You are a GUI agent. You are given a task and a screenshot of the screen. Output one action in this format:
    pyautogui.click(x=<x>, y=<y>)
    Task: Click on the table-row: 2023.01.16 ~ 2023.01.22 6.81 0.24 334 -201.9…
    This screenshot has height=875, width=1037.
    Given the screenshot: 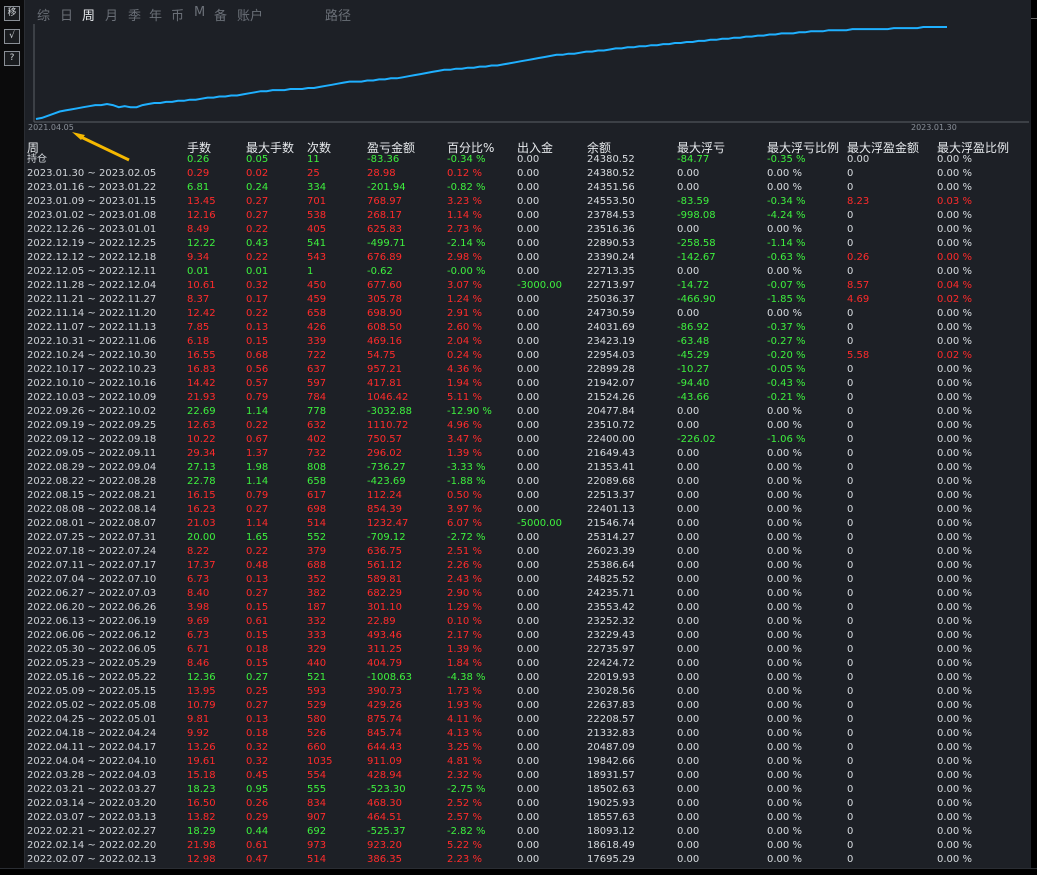 What is the action you would take?
    pyautogui.click(x=528, y=188)
    